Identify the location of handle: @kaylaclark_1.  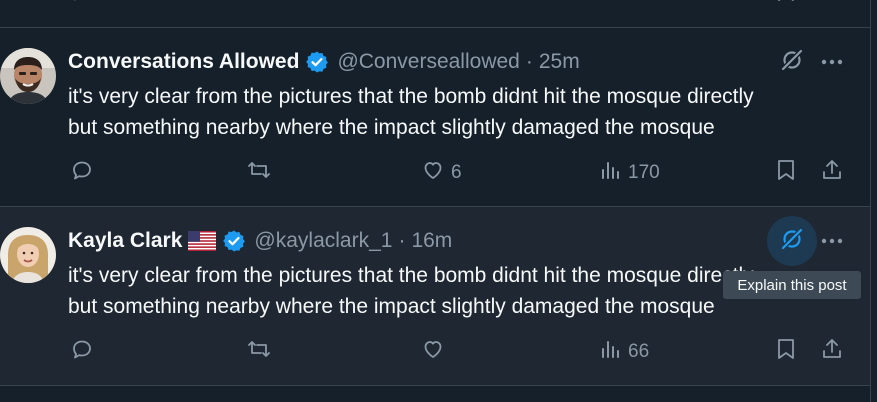
(323, 241).